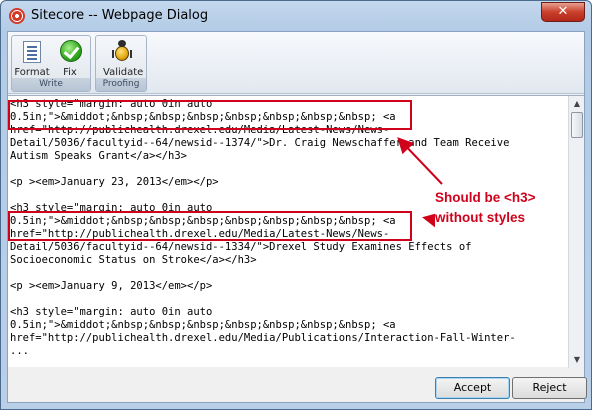  What do you see at coordinates (17, 16) in the screenshot?
I see `sitecore-logo-icon` at bounding box center [17, 16].